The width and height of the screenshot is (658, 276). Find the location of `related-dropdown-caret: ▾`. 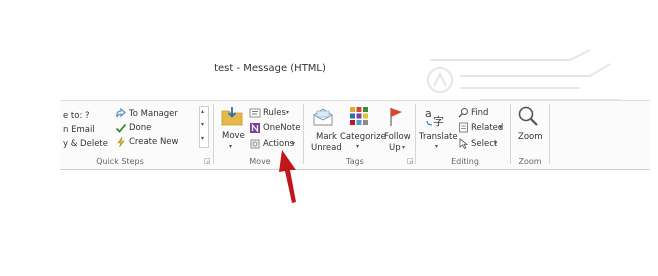

related-dropdown-caret: ▾ is located at coordinates (500, 127).